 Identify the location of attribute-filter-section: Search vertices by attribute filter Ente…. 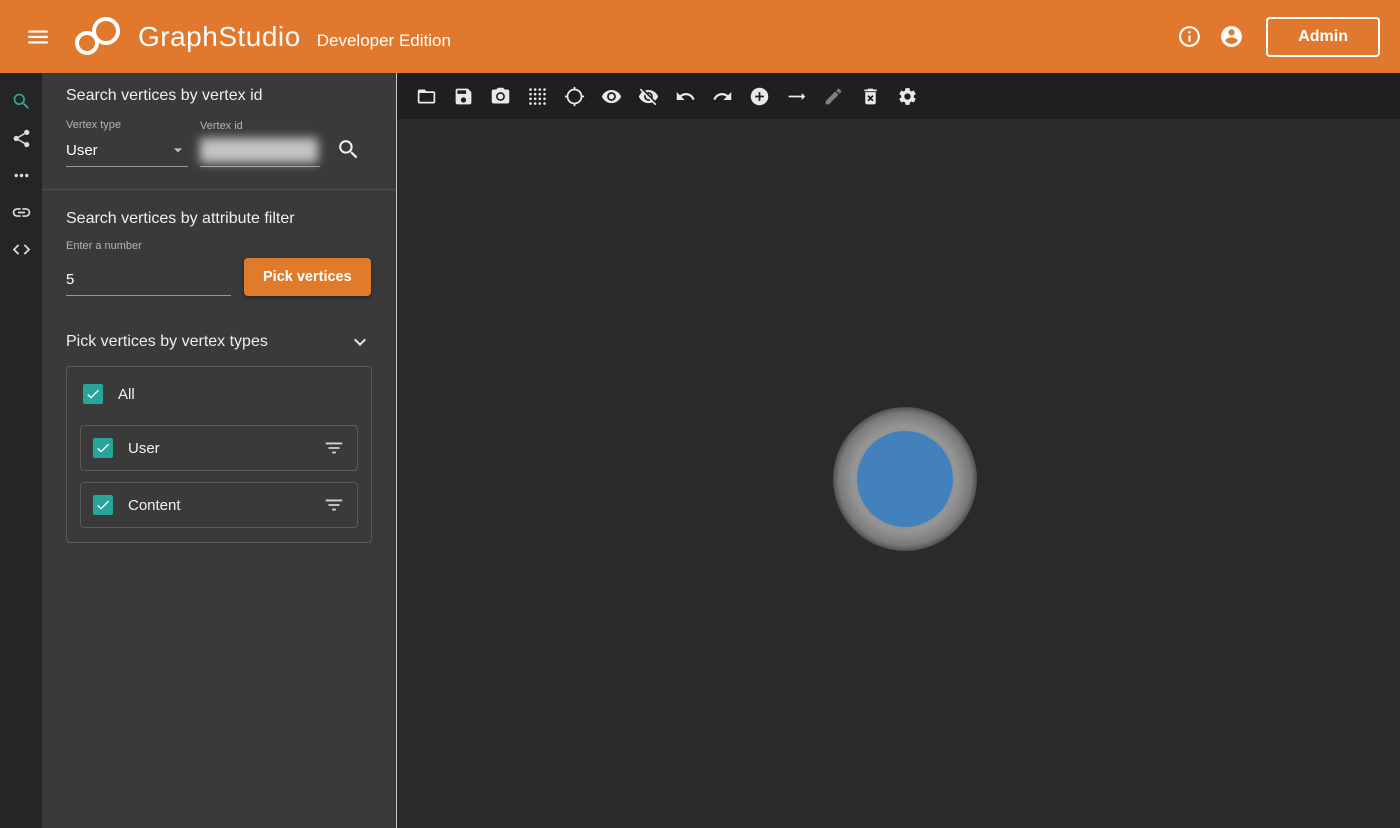
(219, 253).